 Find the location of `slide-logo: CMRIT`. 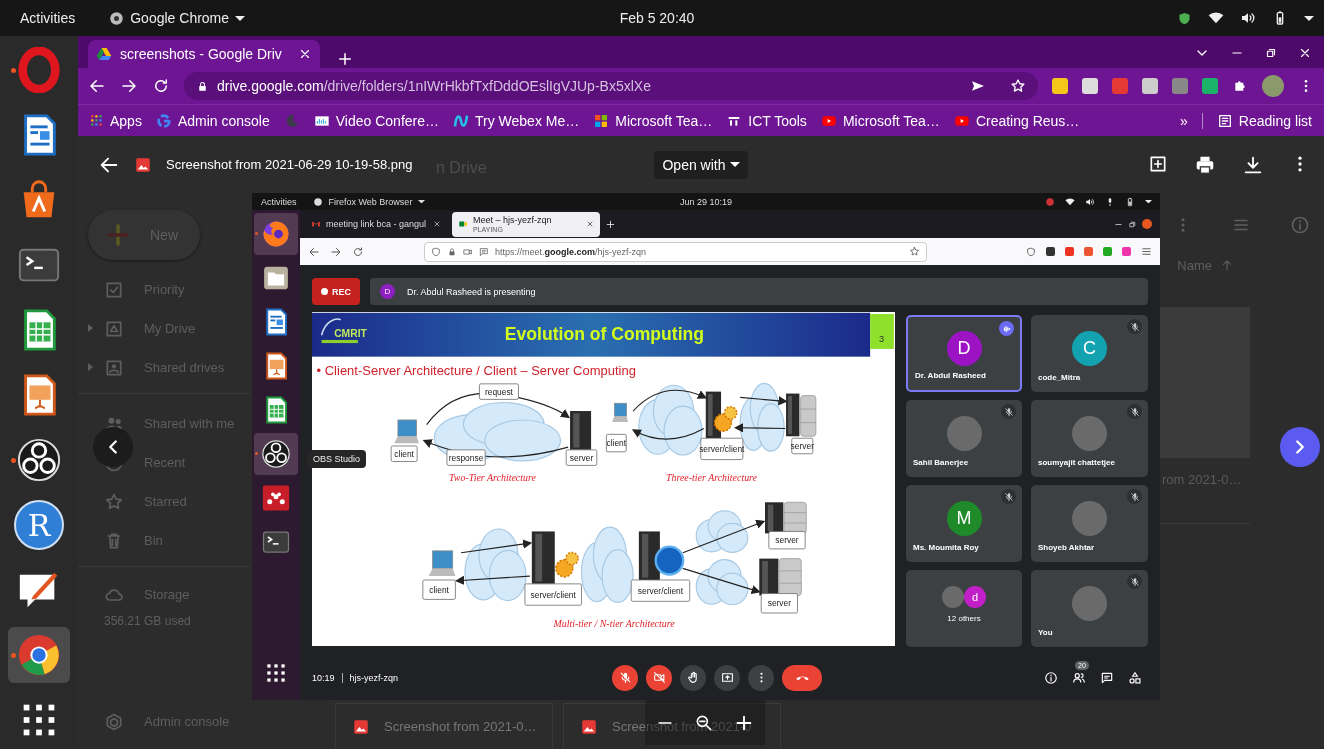

slide-logo: CMRIT is located at coordinates (343, 331).